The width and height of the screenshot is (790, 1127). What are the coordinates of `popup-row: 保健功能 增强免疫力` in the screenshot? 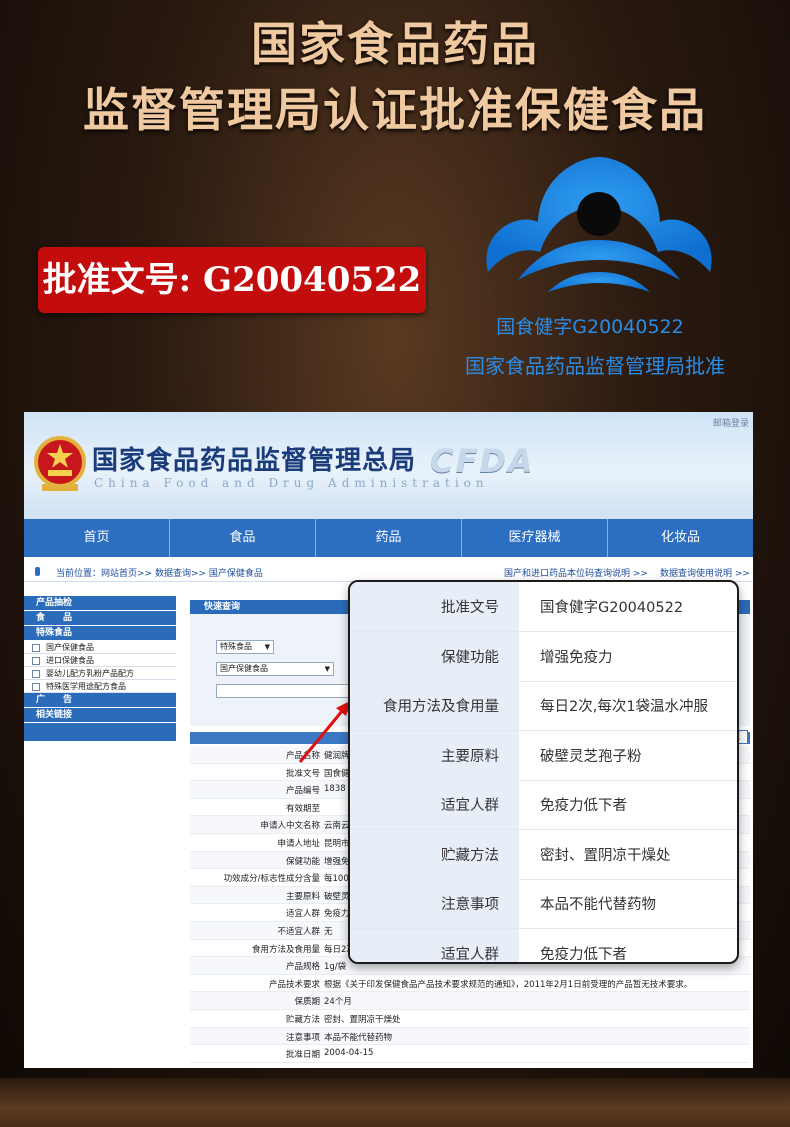 It's located at (543, 656).